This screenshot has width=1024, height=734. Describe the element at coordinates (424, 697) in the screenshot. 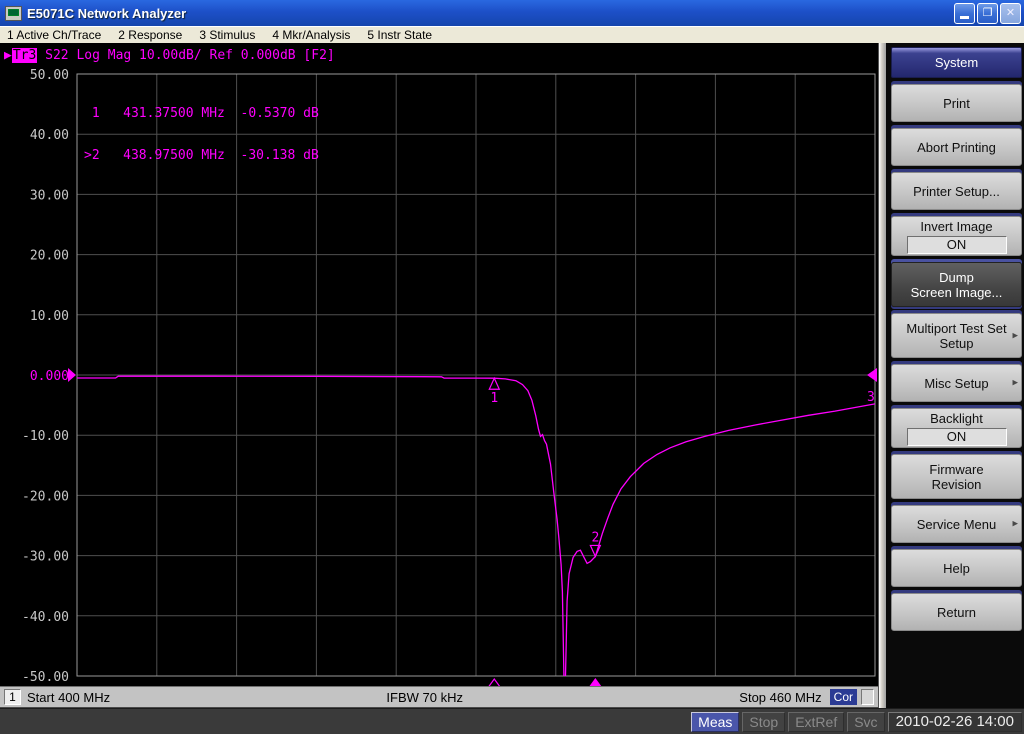

I see `ifbw-label: IFBW 70 kHz` at that location.